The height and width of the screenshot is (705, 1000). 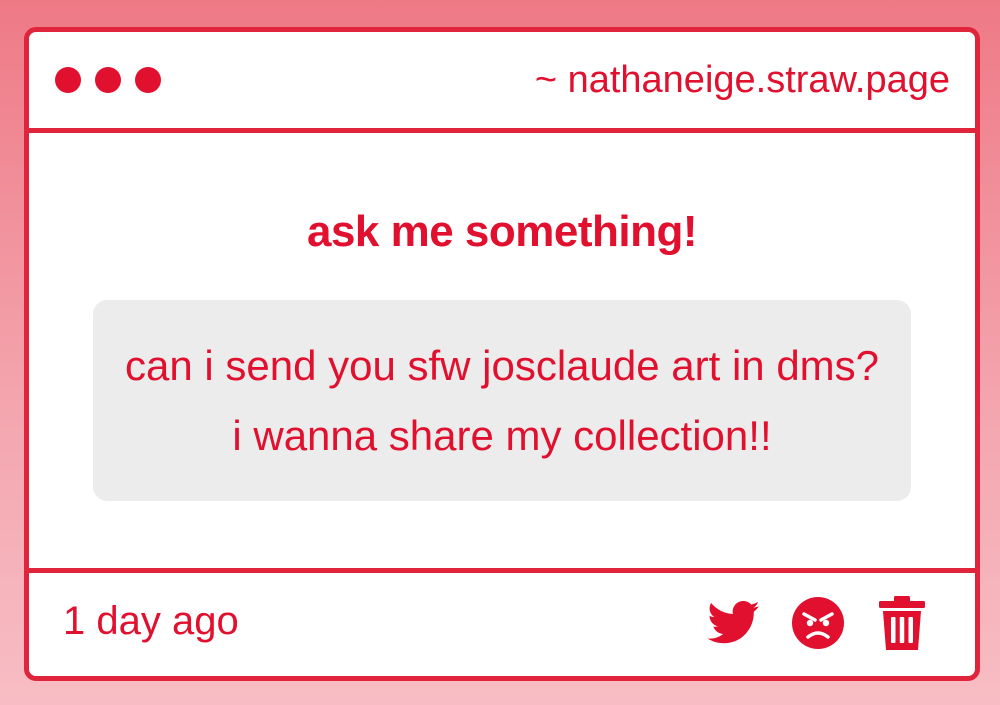 I want to click on action-bar, so click(x=818, y=623).